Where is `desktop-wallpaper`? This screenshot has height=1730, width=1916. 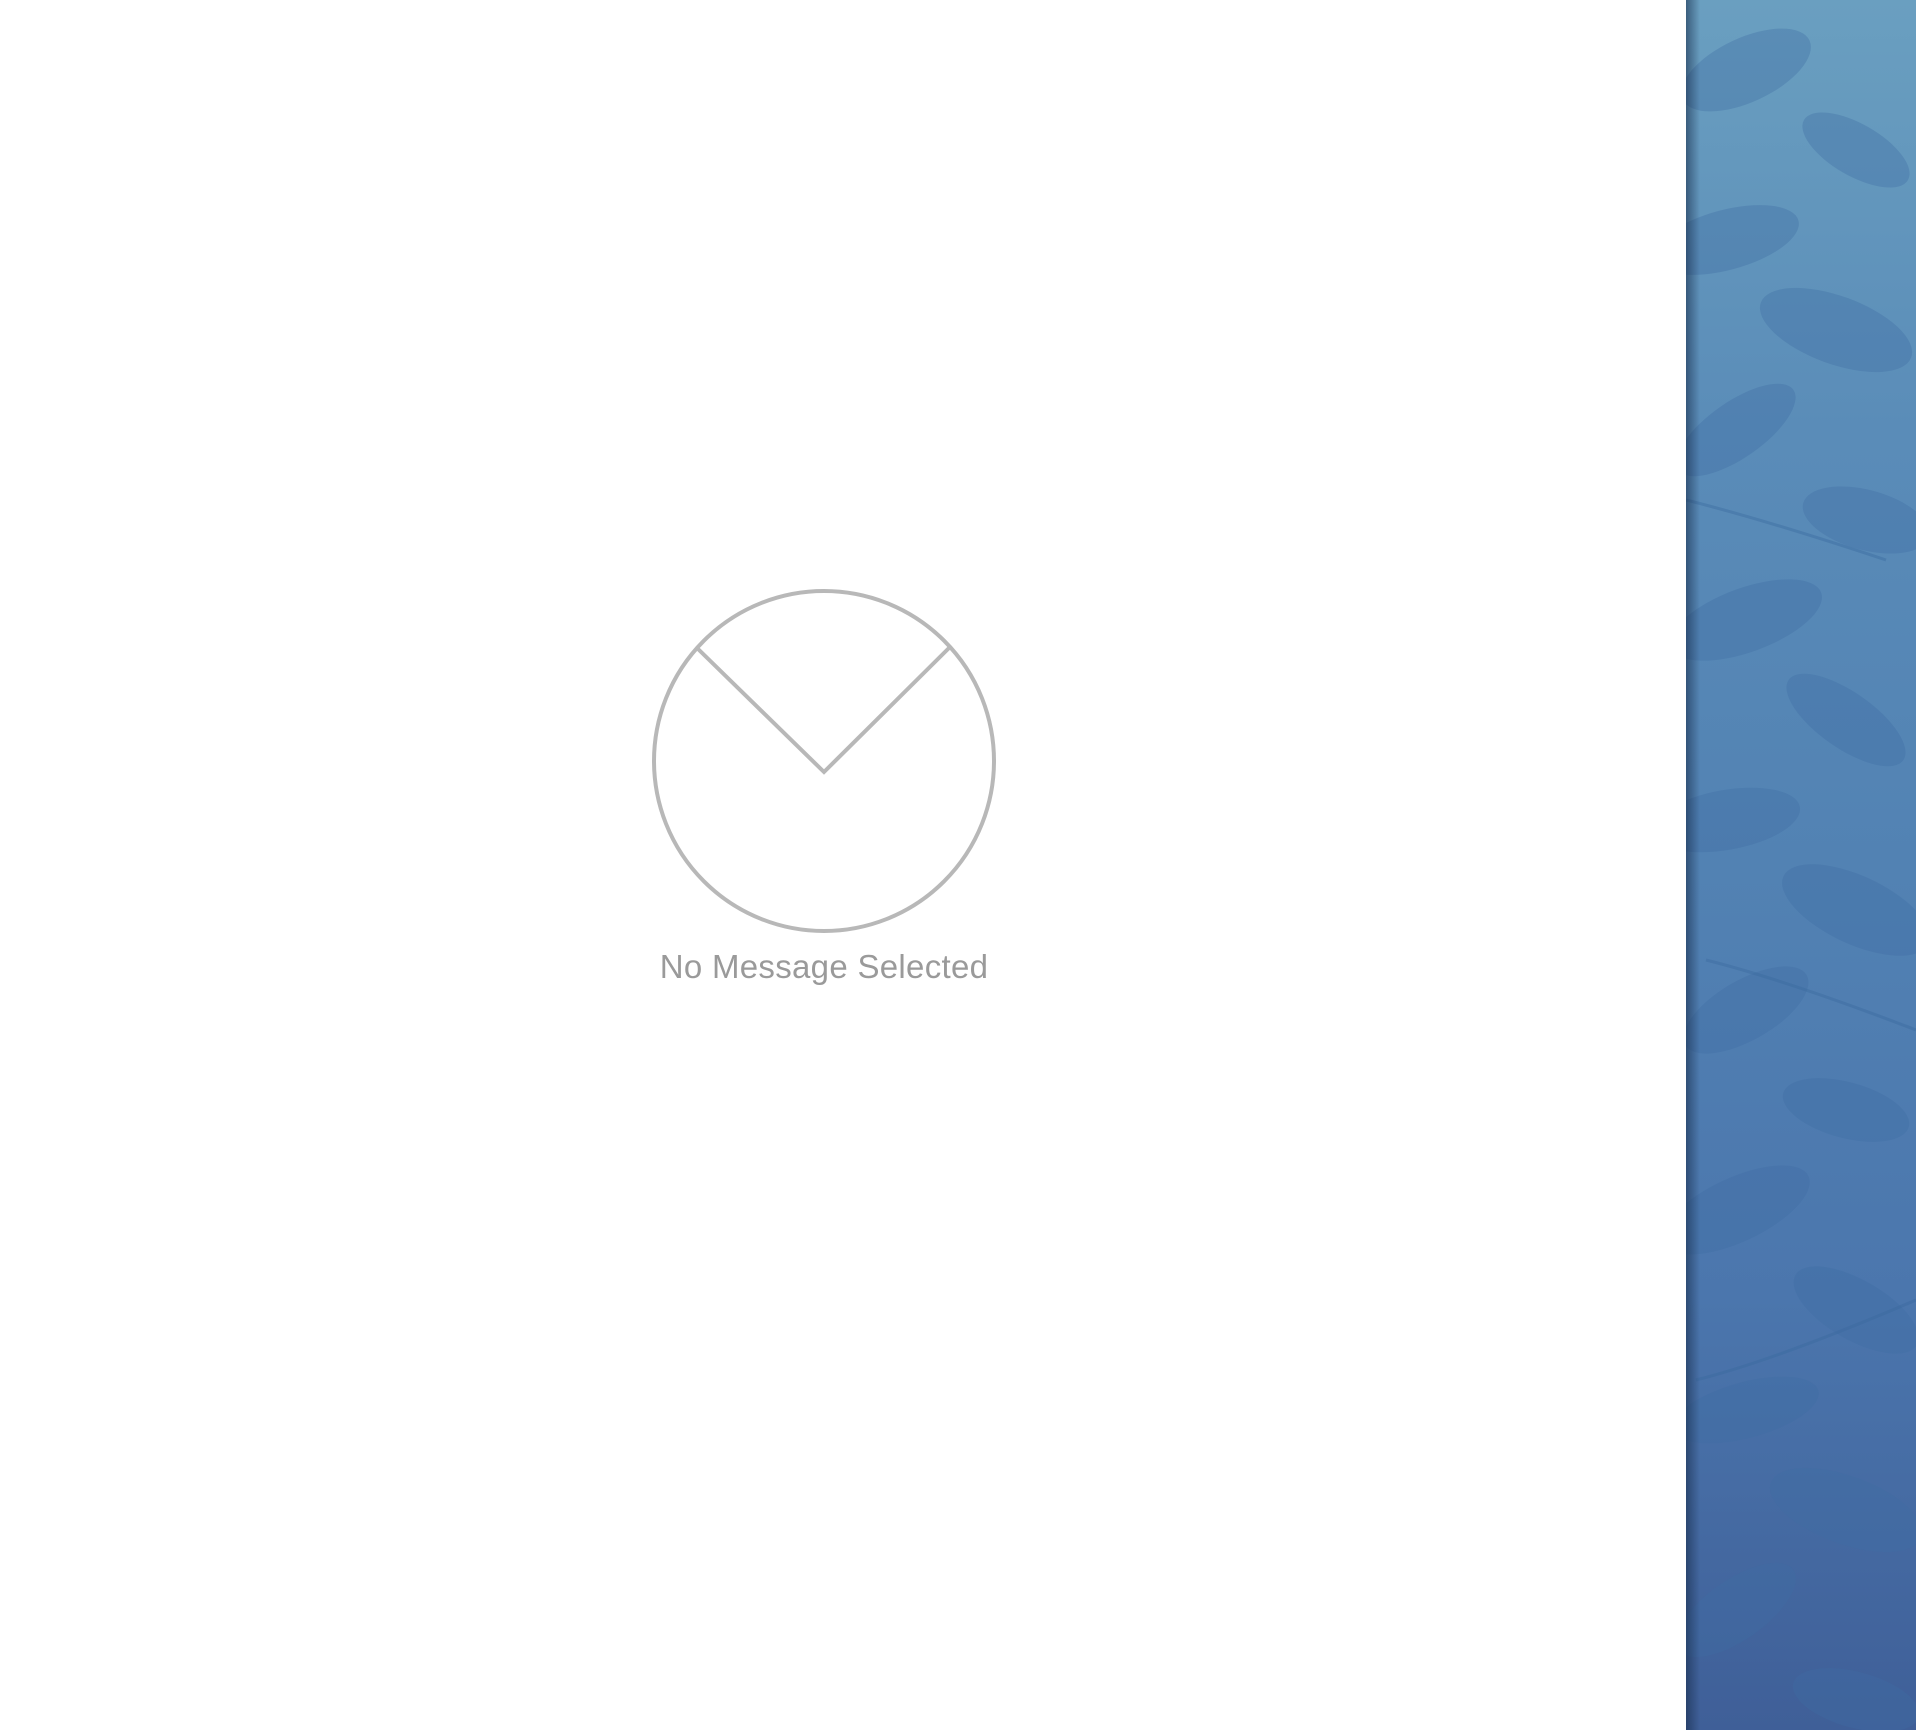
desktop-wallpaper is located at coordinates (1801, 865).